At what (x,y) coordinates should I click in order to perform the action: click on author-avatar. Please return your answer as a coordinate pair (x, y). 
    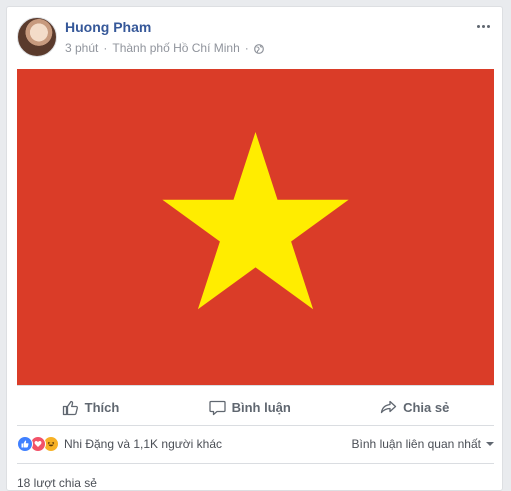
    Looking at the image, I should click on (37, 37).